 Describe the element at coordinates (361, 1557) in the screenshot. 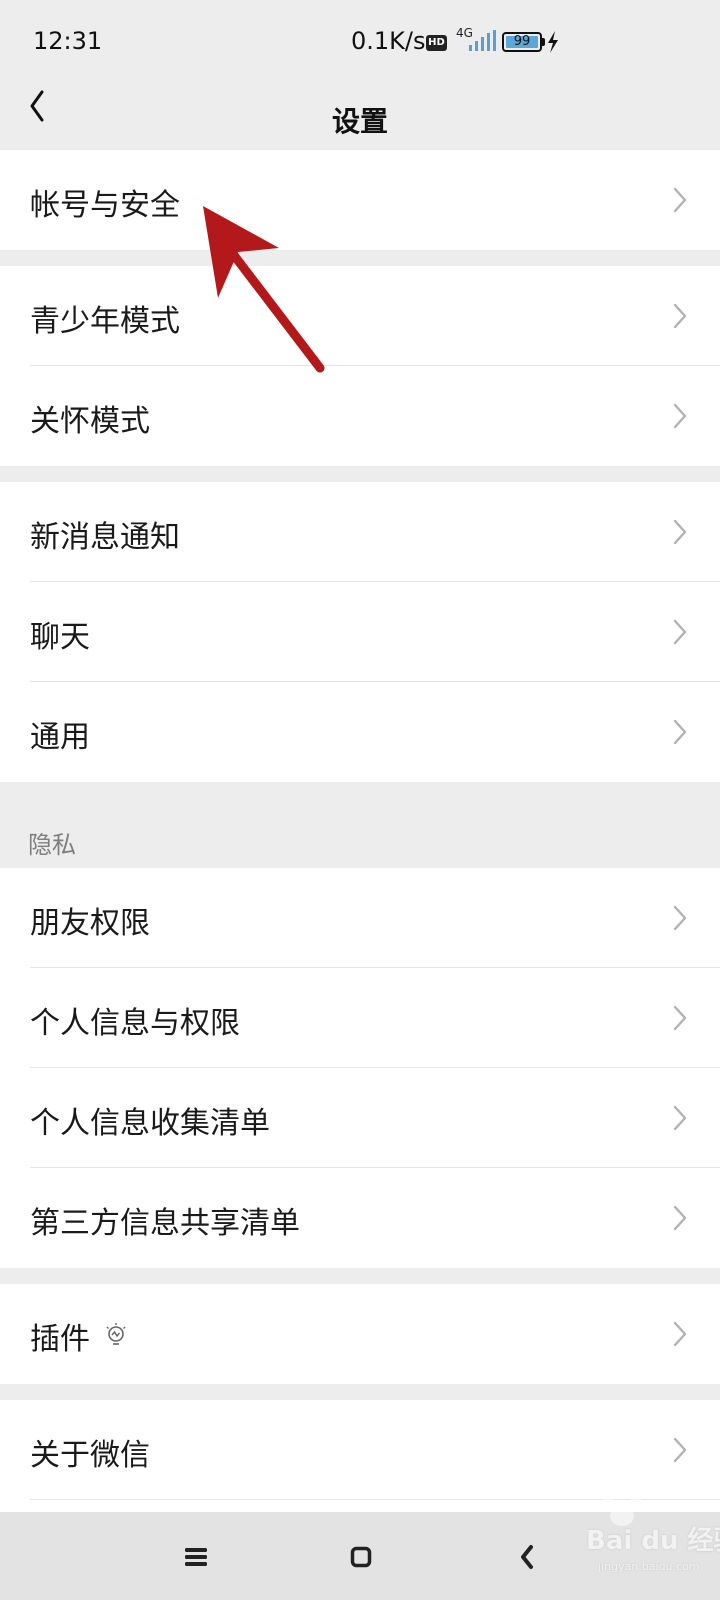

I see `home-icon` at that location.